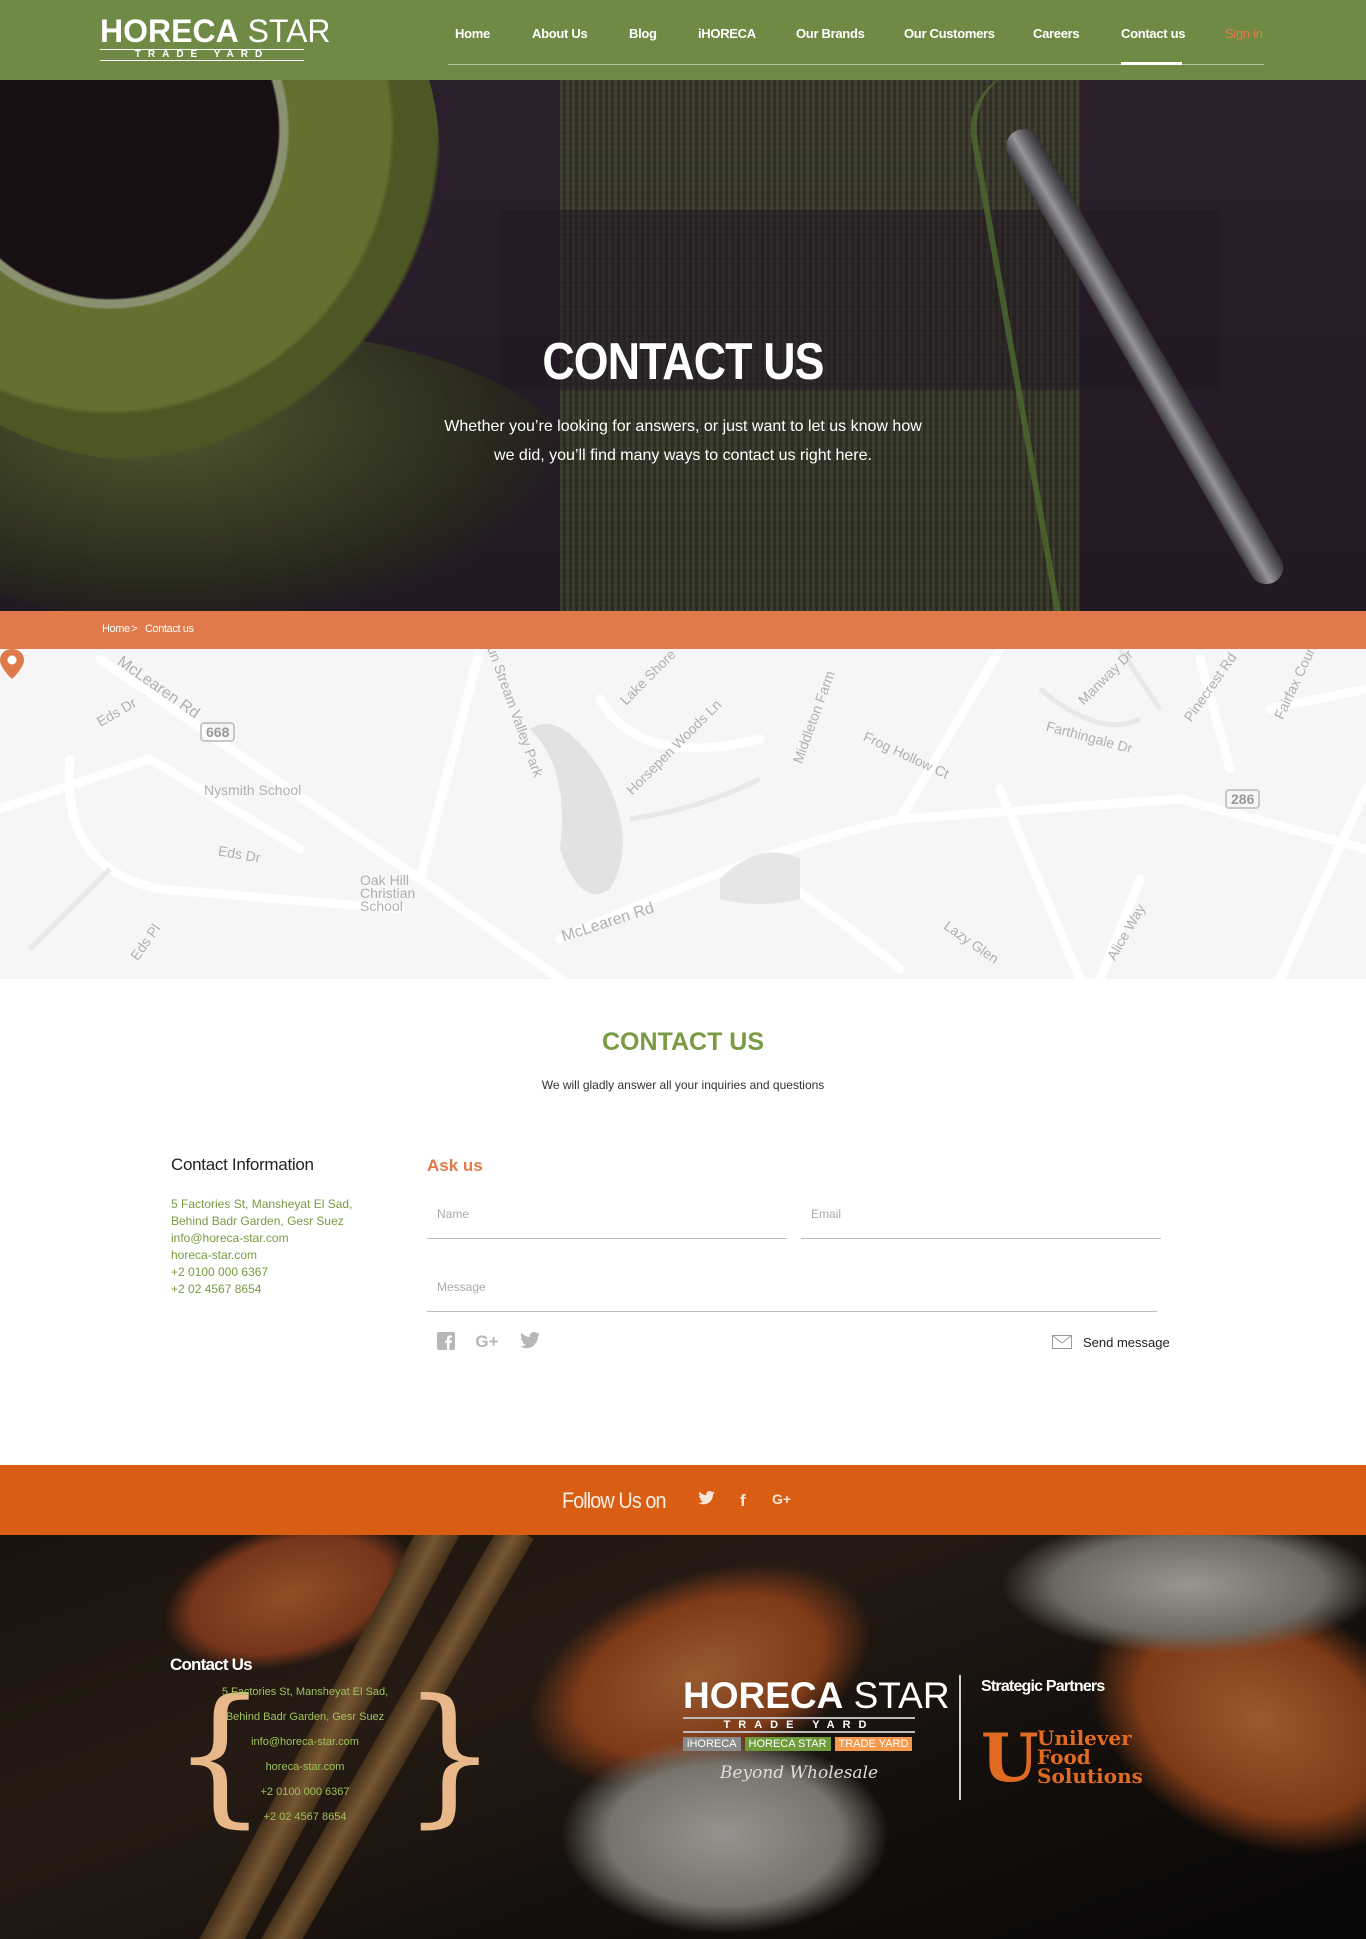  I want to click on partner-name-line: Solutions, so click(1090, 1776).